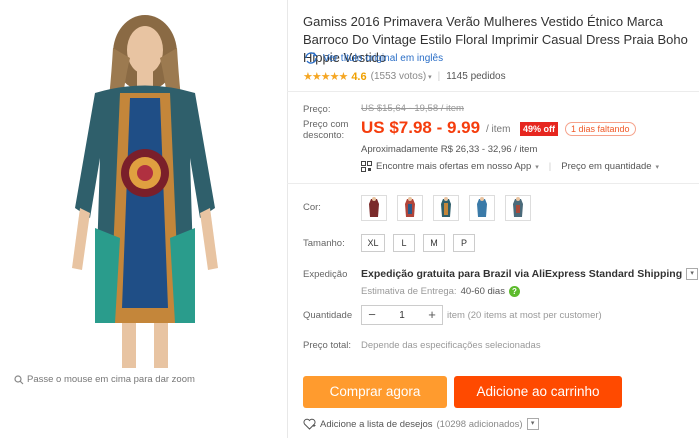 This screenshot has height=438, width=700. I want to click on votes-link: (1553 votos), so click(399, 76).